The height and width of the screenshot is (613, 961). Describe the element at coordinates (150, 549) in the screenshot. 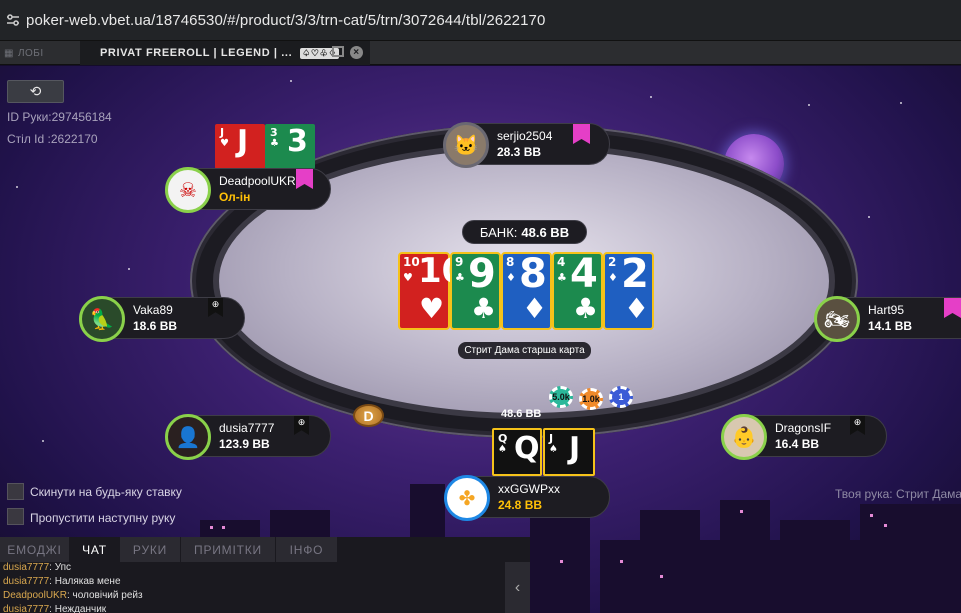

I see `tab-hands: РУКИ` at that location.